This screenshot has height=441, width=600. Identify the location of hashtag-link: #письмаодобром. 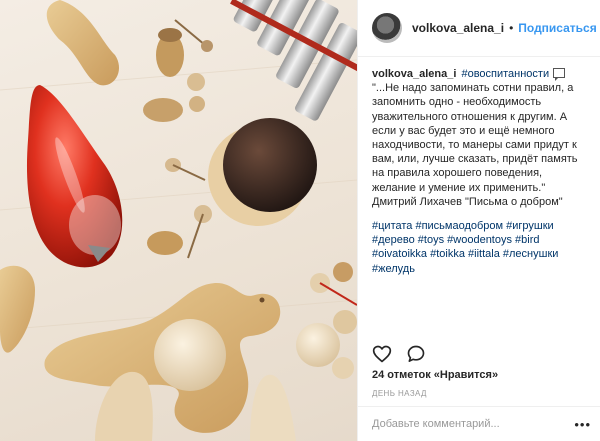
(459, 226).